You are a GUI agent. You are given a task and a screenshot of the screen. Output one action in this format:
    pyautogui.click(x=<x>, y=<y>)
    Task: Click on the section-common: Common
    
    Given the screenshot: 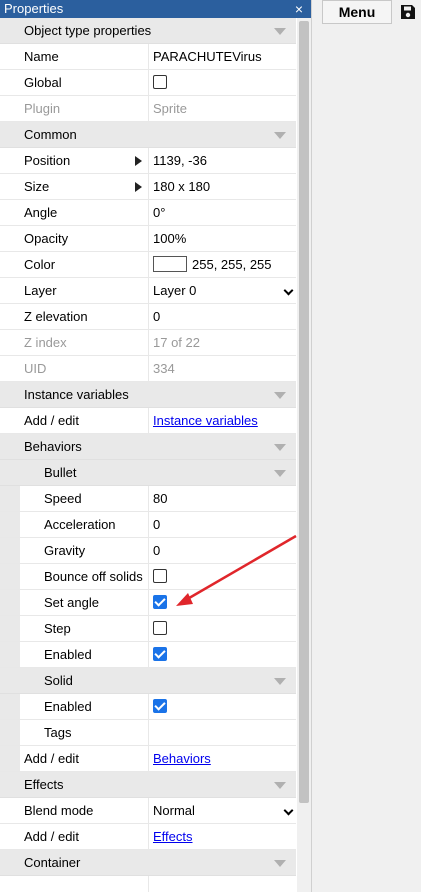 What is the action you would take?
    pyautogui.click(x=148, y=135)
    